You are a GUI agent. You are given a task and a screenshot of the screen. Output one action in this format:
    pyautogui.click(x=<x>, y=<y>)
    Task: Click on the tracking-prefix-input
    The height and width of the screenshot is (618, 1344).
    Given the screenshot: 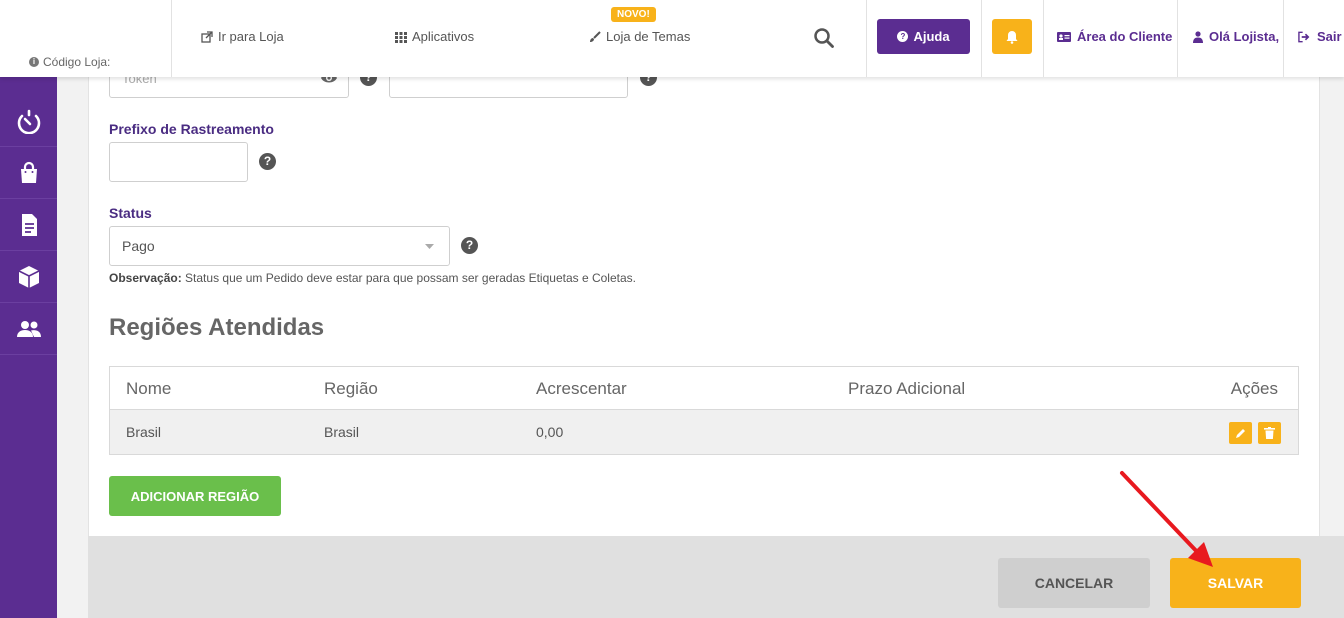 What is the action you would take?
    pyautogui.click(x=178, y=162)
    